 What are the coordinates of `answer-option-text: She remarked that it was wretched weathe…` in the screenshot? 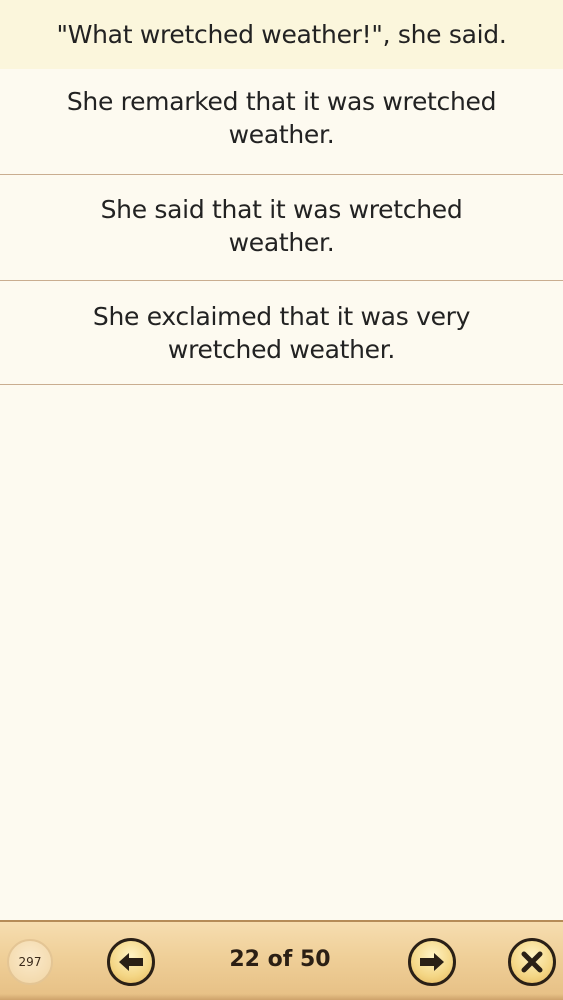 It's located at (281, 117).